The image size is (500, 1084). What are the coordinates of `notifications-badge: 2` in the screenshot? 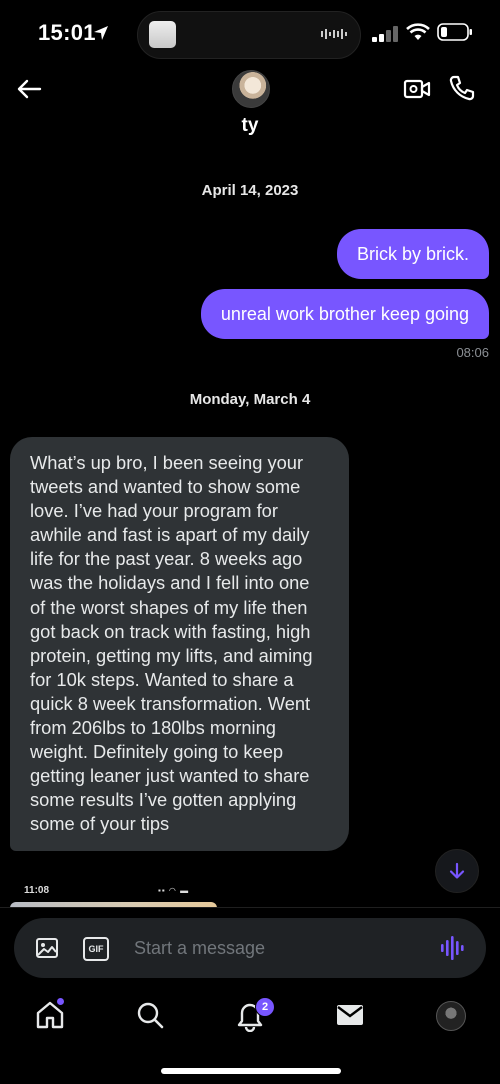 It's located at (265, 1007).